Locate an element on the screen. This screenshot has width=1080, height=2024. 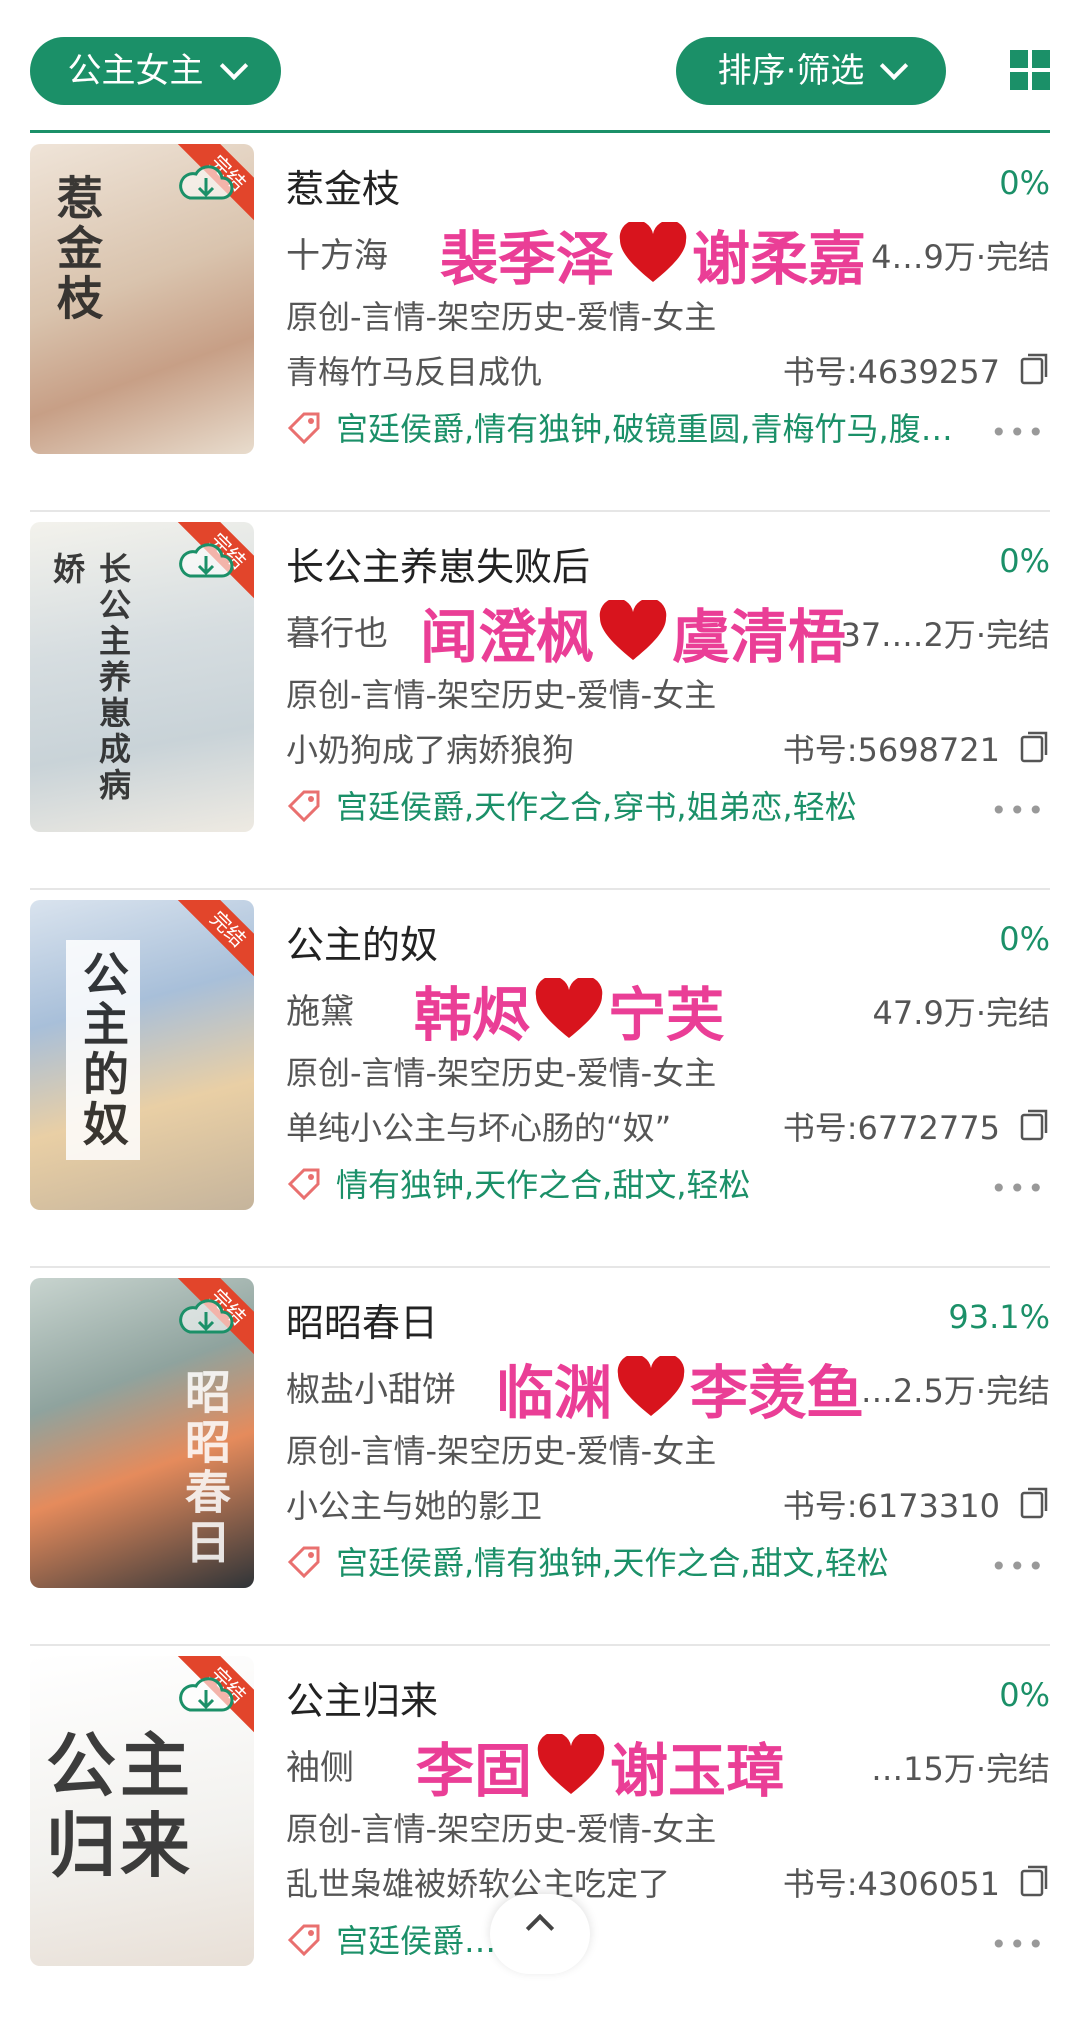
book-cover: 长公主养崽成病娇 完结 is located at coordinates (142, 677).